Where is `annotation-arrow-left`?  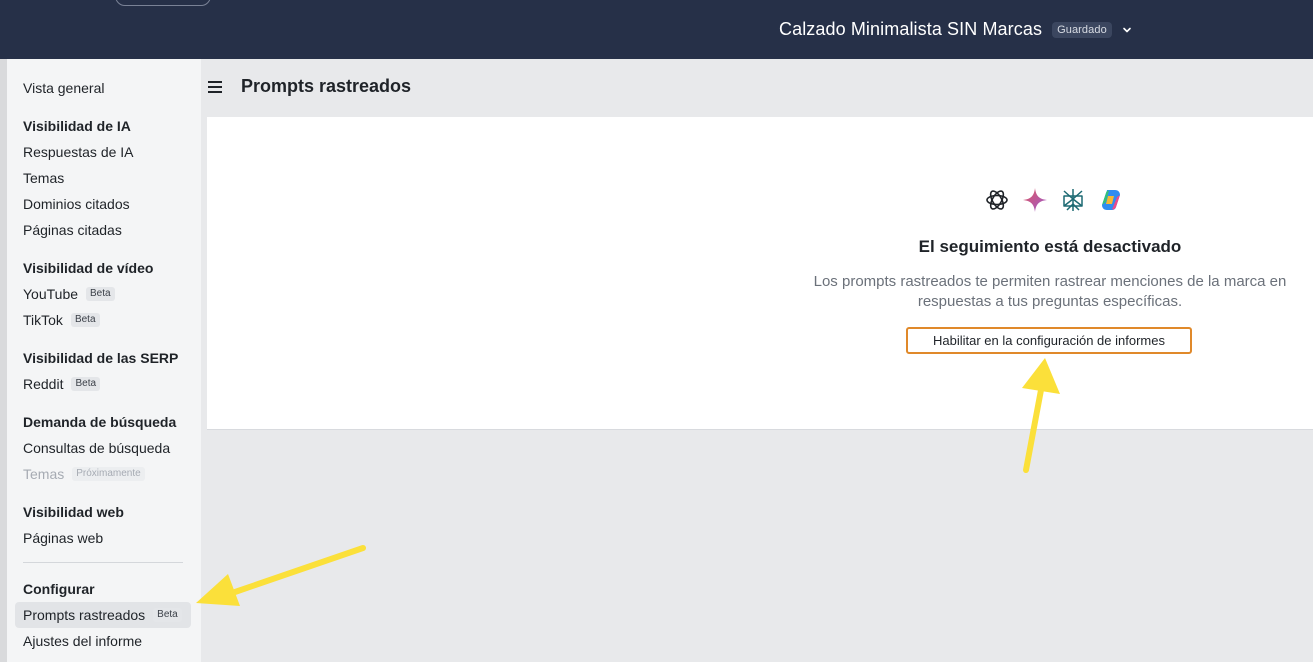
annotation-arrow-left is located at coordinates (281, 575).